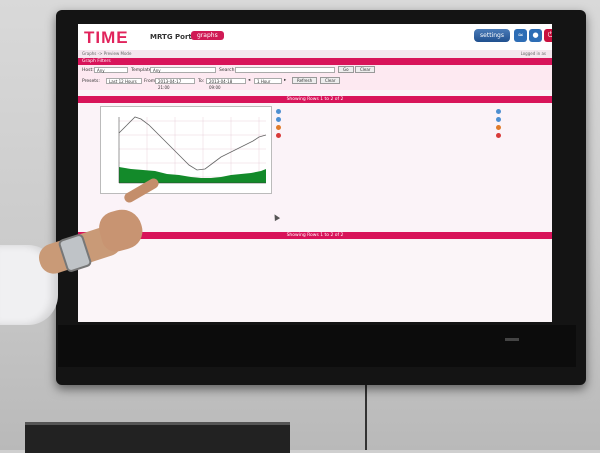  I want to click on go-button: Go, so click(346, 69).